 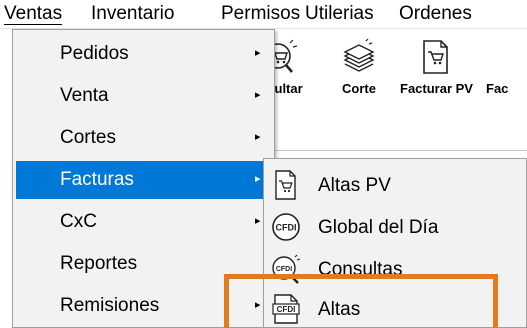 I want to click on menu-item-cxc: CxC ▸, so click(x=144, y=222).